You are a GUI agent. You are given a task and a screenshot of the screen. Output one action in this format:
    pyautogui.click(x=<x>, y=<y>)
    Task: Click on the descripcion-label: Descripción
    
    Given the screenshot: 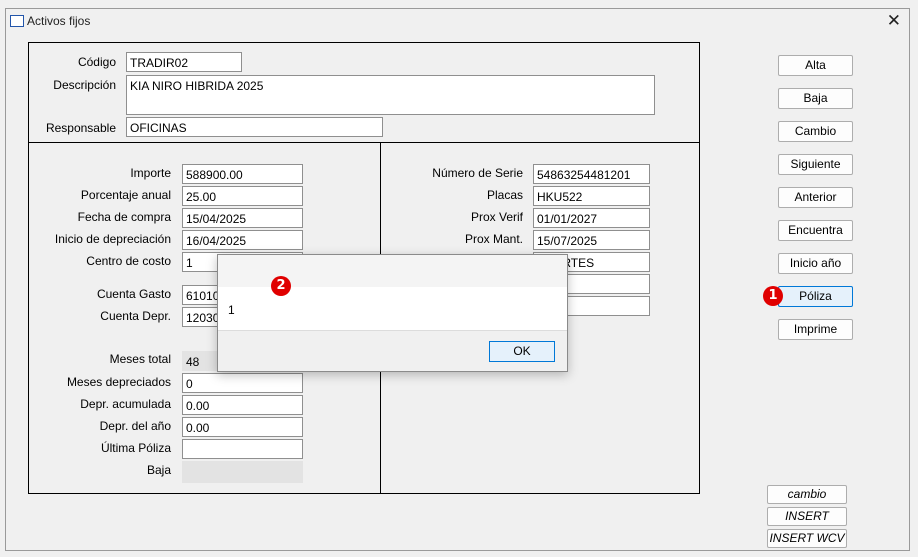 What is the action you would take?
    pyautogui.click(x=84, y=85)
    